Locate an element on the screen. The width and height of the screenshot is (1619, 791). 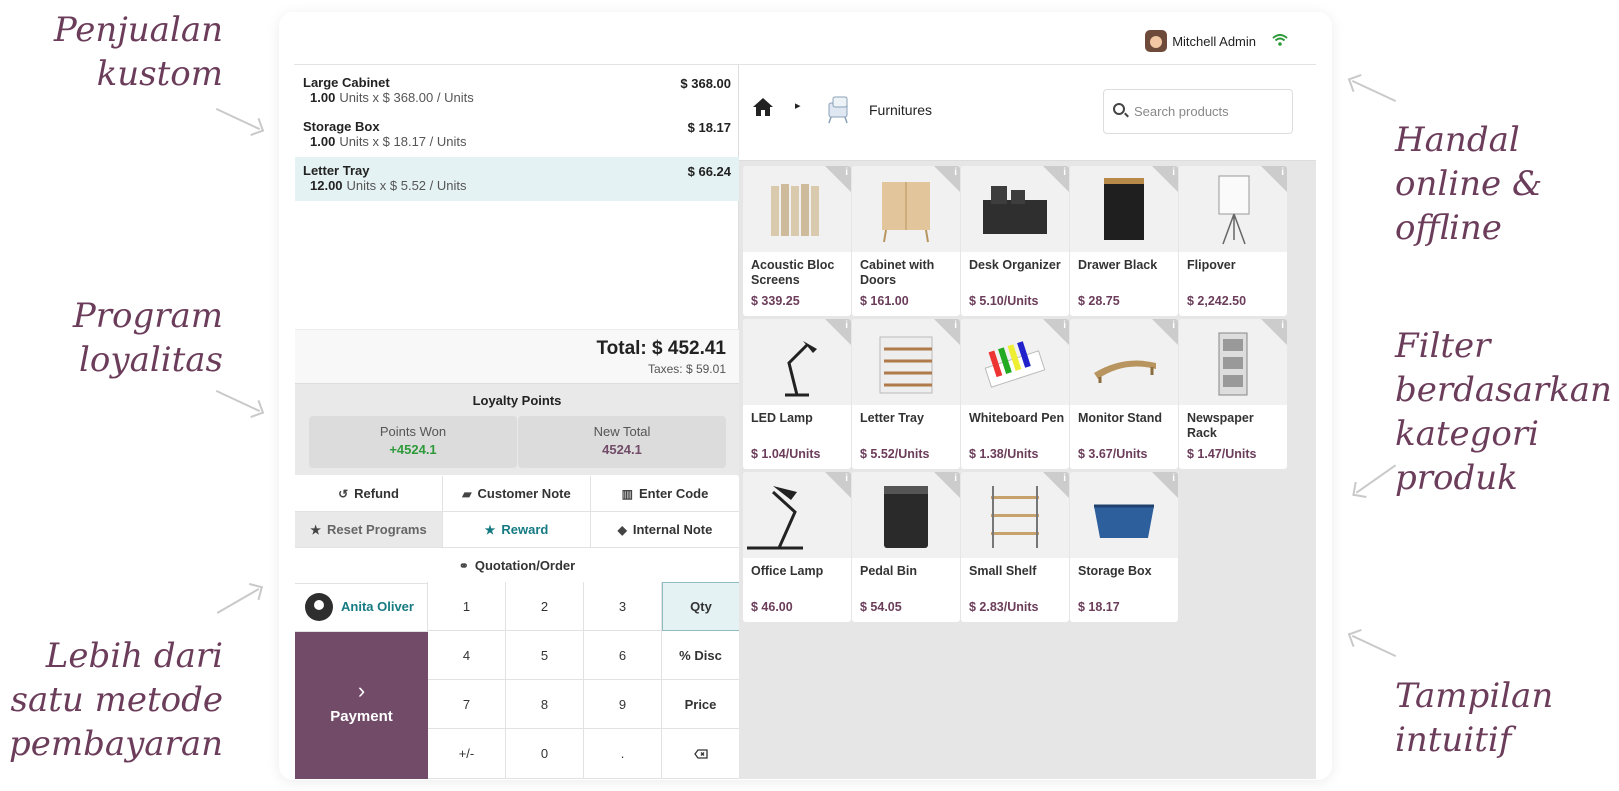
product-card: i Newspaper Rack $ 1.47/Units is located at coordinates (1233, 394).